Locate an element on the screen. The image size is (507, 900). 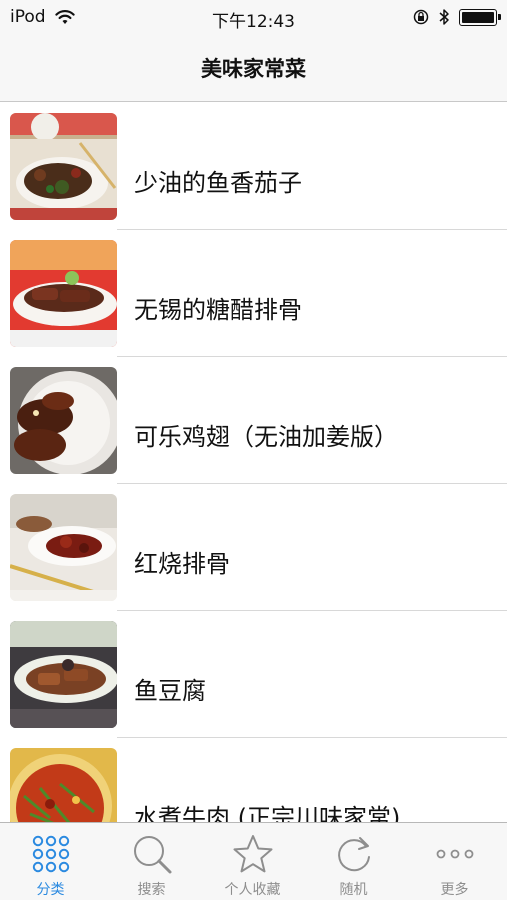
navigation-bar: 美味家常菜 is located at coordinates (253, 69).